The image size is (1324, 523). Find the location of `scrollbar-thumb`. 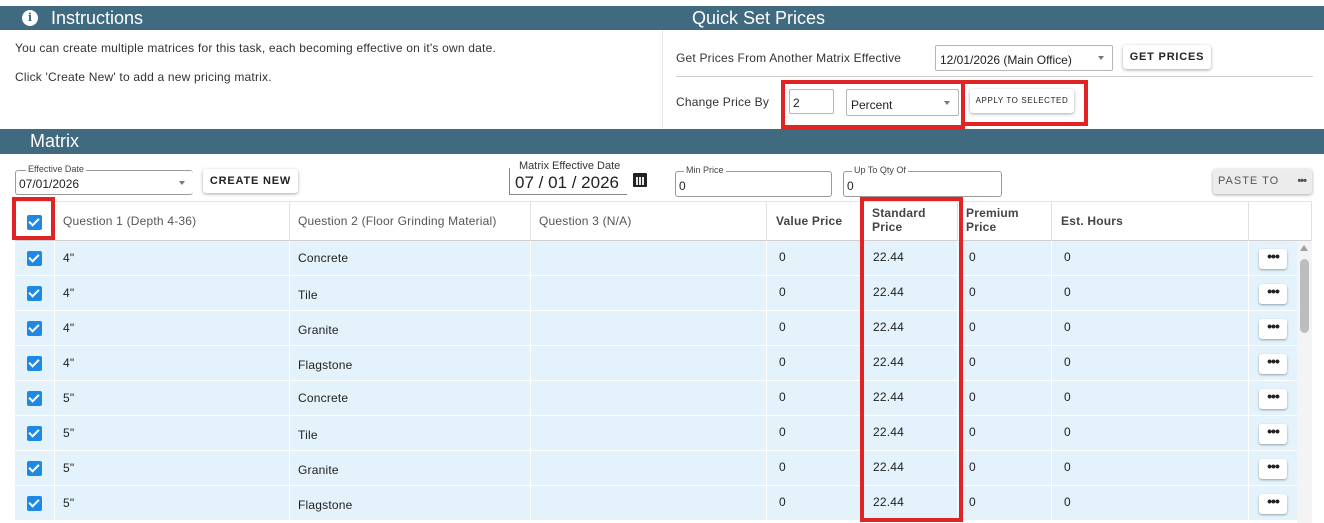

scrollbar-thumb is located at coordinates (1304, 296).